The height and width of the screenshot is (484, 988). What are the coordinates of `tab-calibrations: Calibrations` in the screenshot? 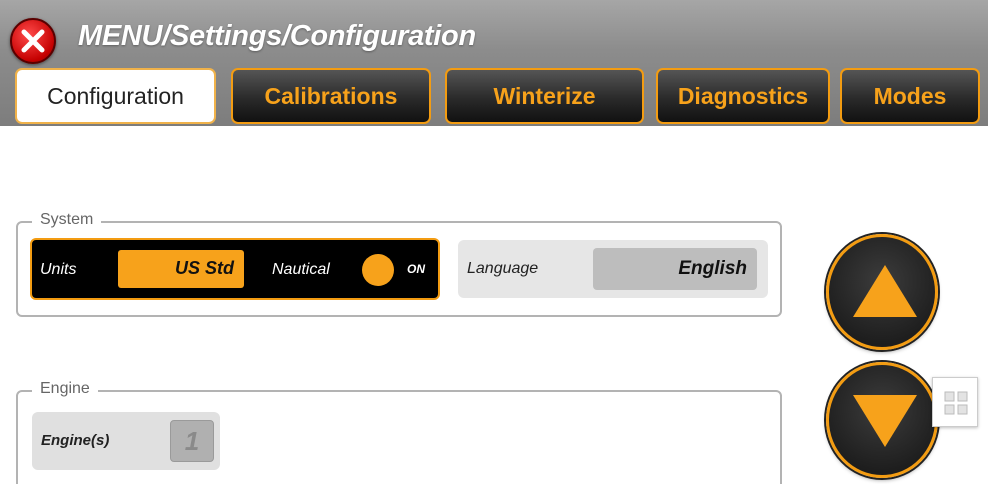 It's located at (331, 96).